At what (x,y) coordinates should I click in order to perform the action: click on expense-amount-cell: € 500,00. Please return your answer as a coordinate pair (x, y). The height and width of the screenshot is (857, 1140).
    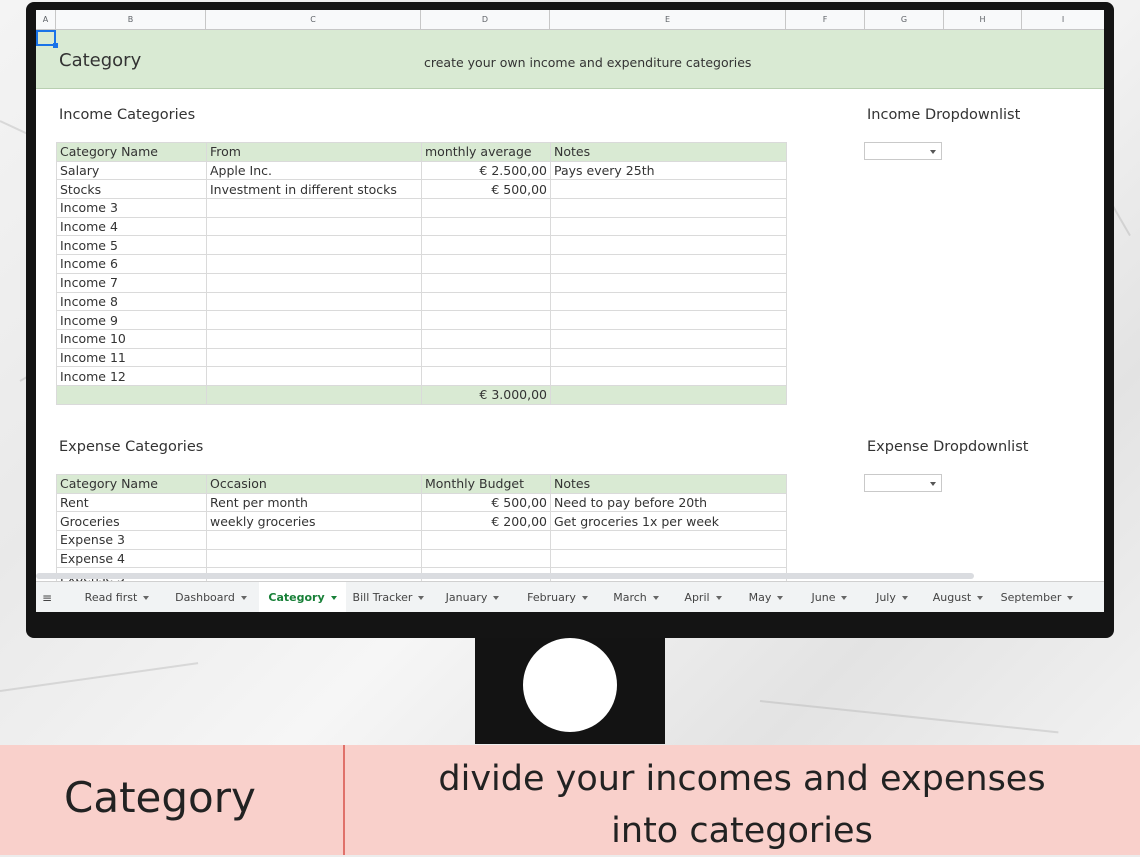
    Looking at the image, I should click on (486, 502).